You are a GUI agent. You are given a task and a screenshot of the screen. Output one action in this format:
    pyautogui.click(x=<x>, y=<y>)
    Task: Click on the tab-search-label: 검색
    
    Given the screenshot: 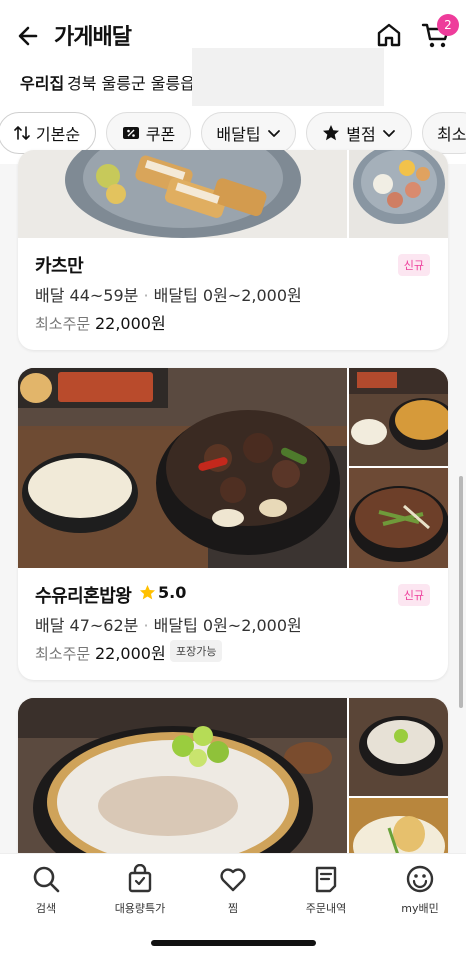 What is the action you would take?
    pyautogui.click(x=46, y=908)
    